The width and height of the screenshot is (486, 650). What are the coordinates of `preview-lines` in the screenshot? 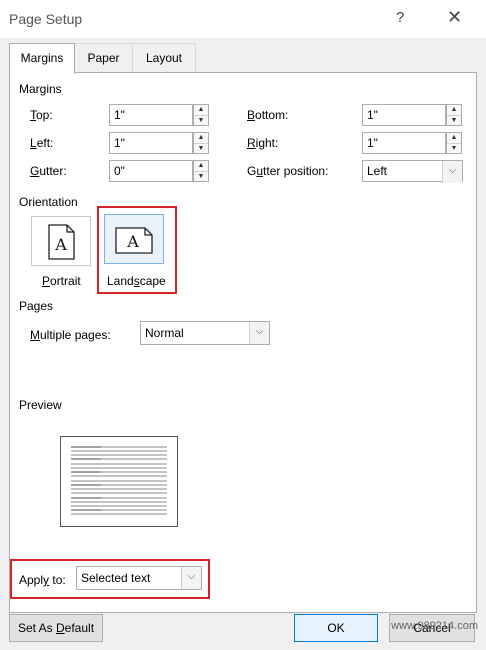 It's located at (119, 480).